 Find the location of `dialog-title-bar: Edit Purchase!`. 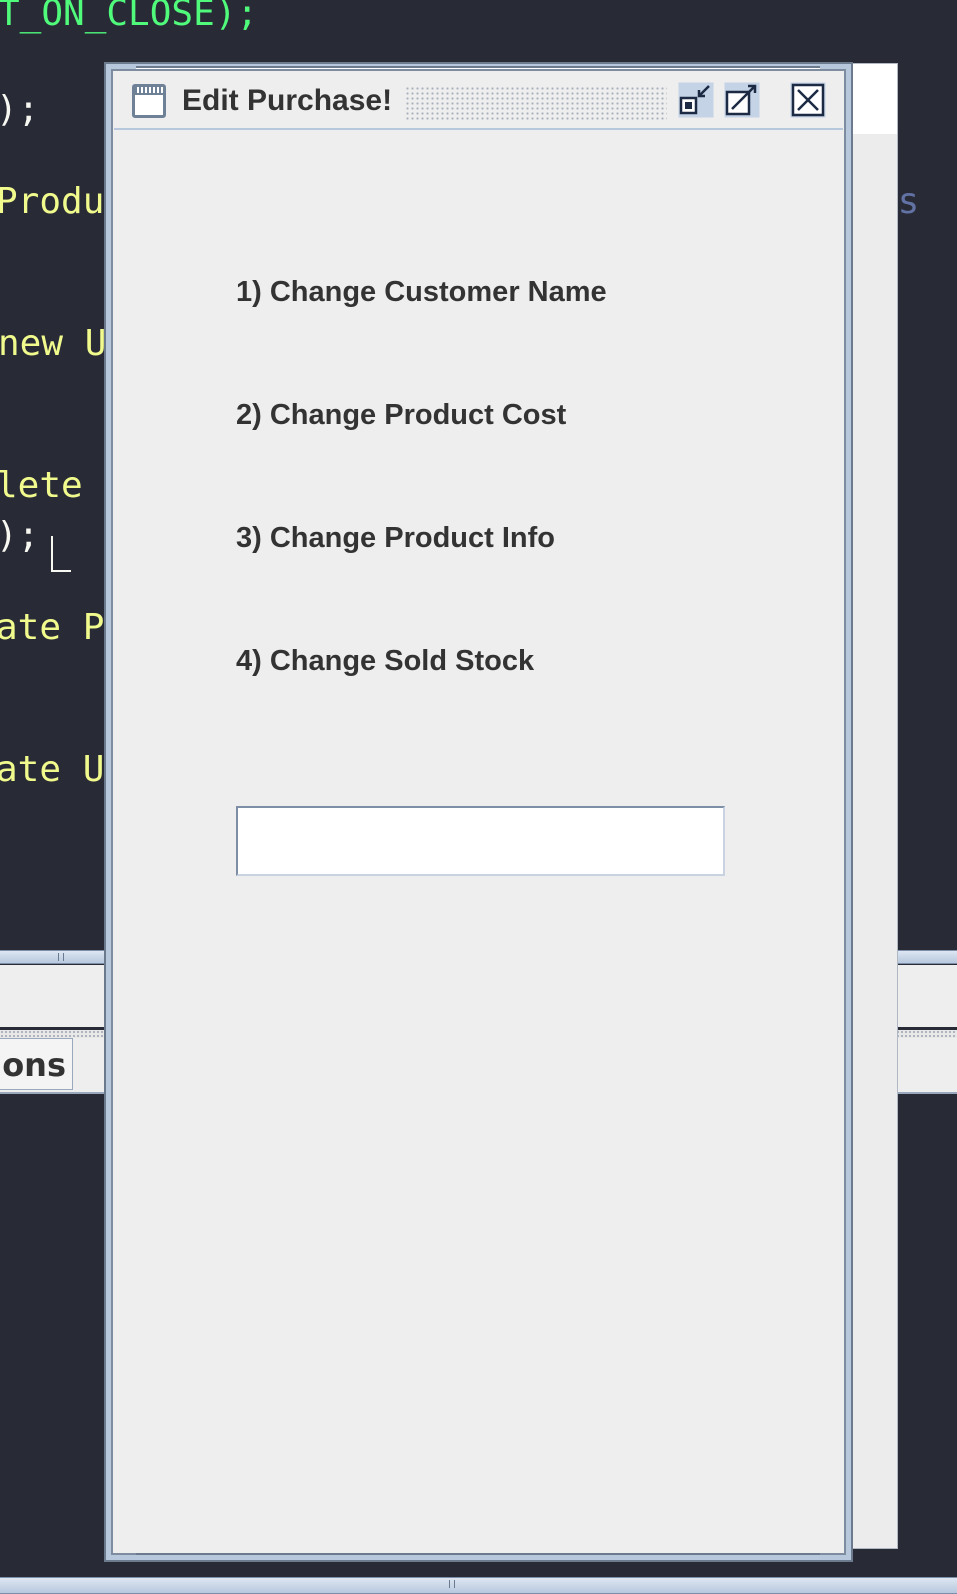

dialog-title-bar: Edit Purchase! is located at coordinates (478, 102).